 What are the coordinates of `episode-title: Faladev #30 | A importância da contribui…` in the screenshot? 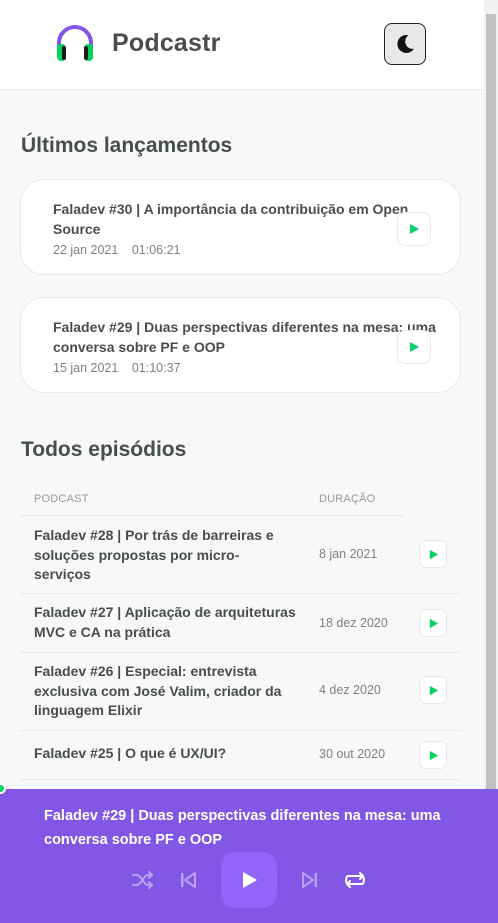 It's located at (233, 219).